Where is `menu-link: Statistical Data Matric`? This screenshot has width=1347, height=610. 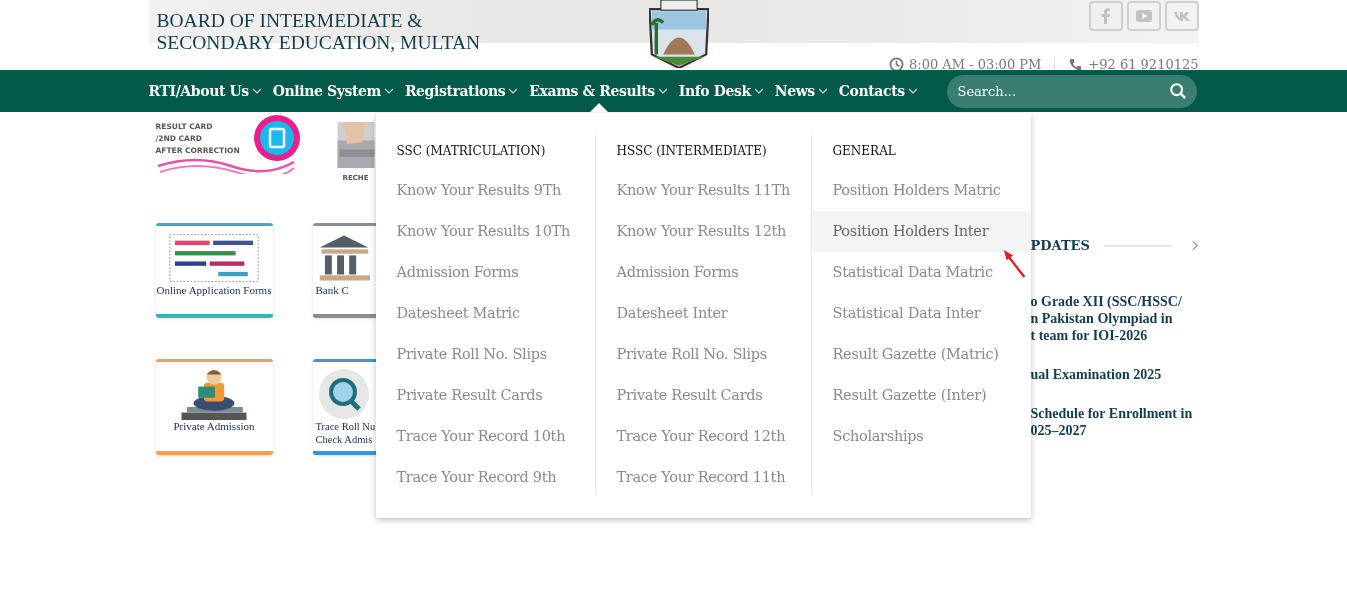 menu-link: Statistical Data Matric is located at coordinates (921, 272).